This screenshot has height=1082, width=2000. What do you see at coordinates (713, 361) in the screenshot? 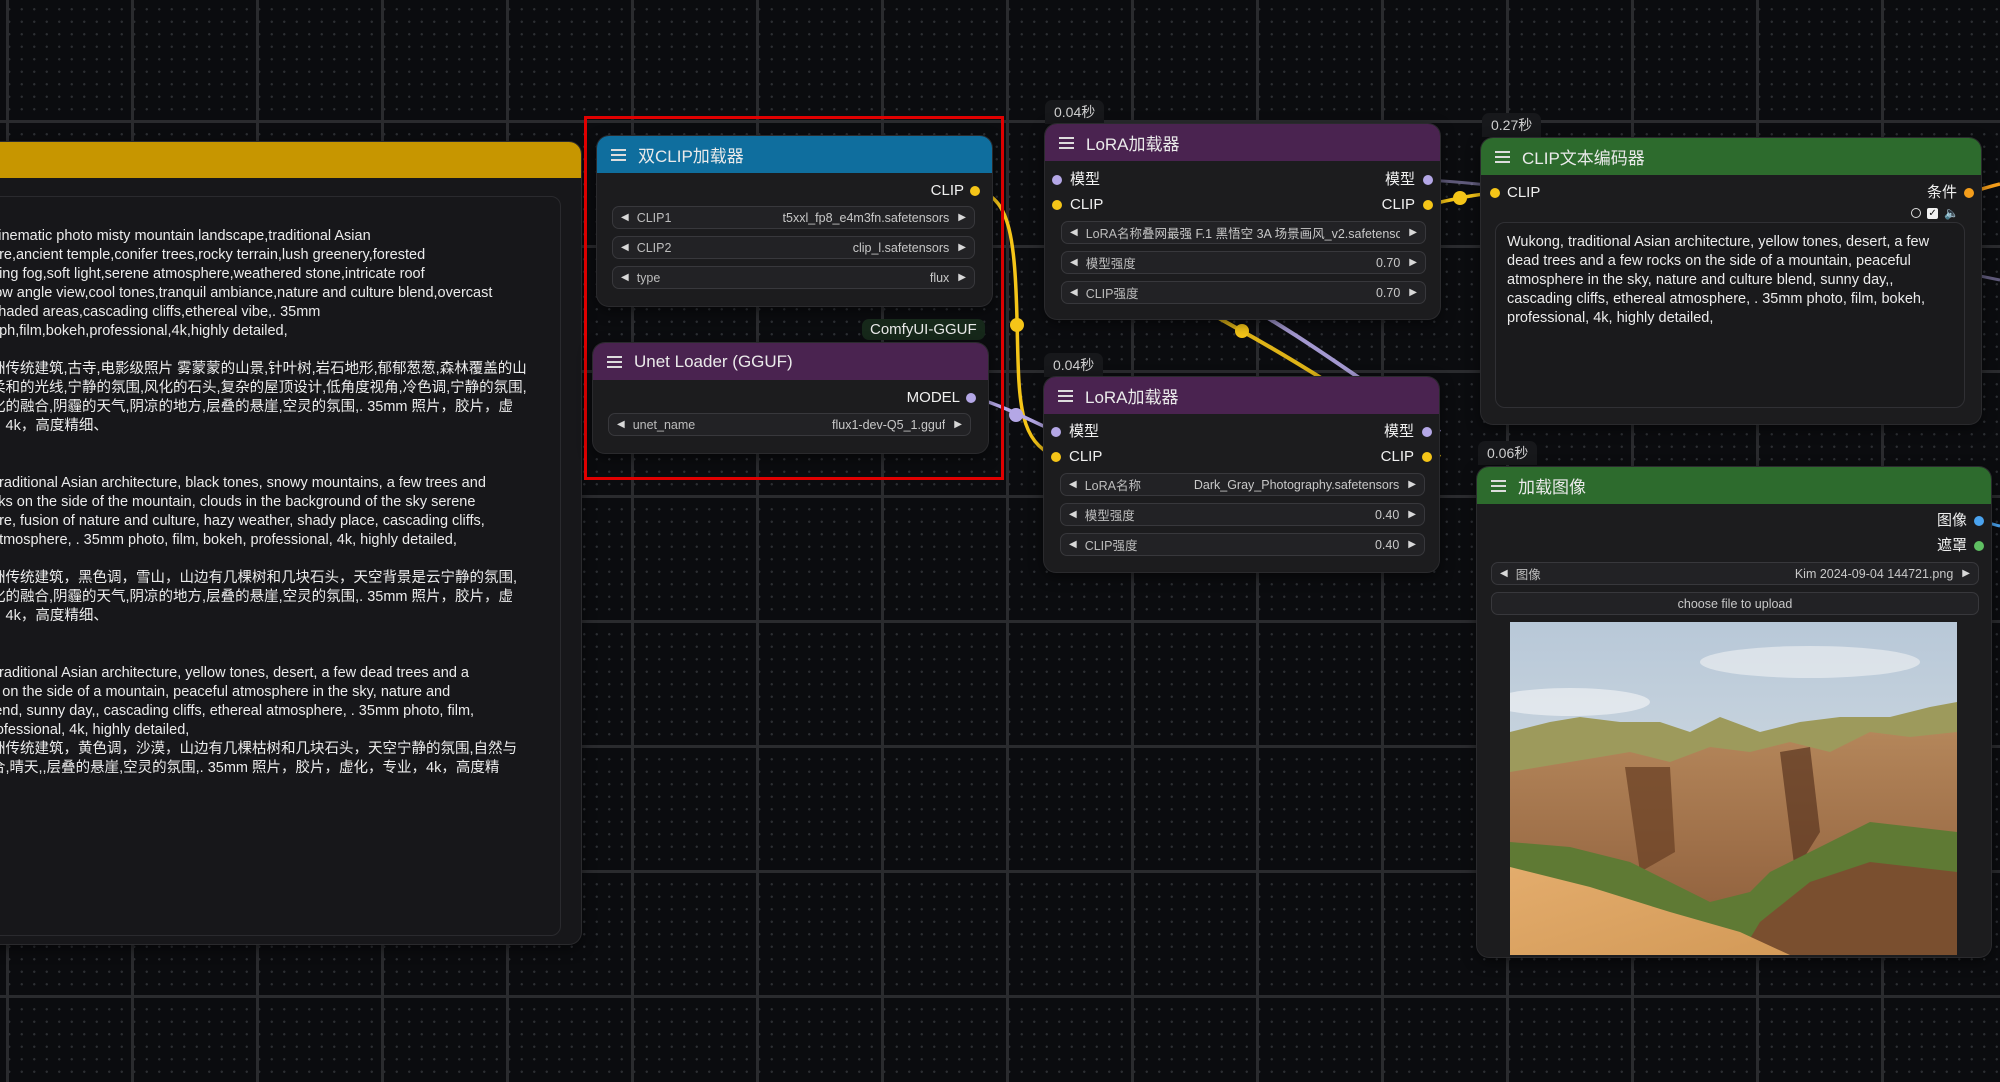
I see `node-title: Unet Loader (GGUF)` at bounding box center [713, 361].